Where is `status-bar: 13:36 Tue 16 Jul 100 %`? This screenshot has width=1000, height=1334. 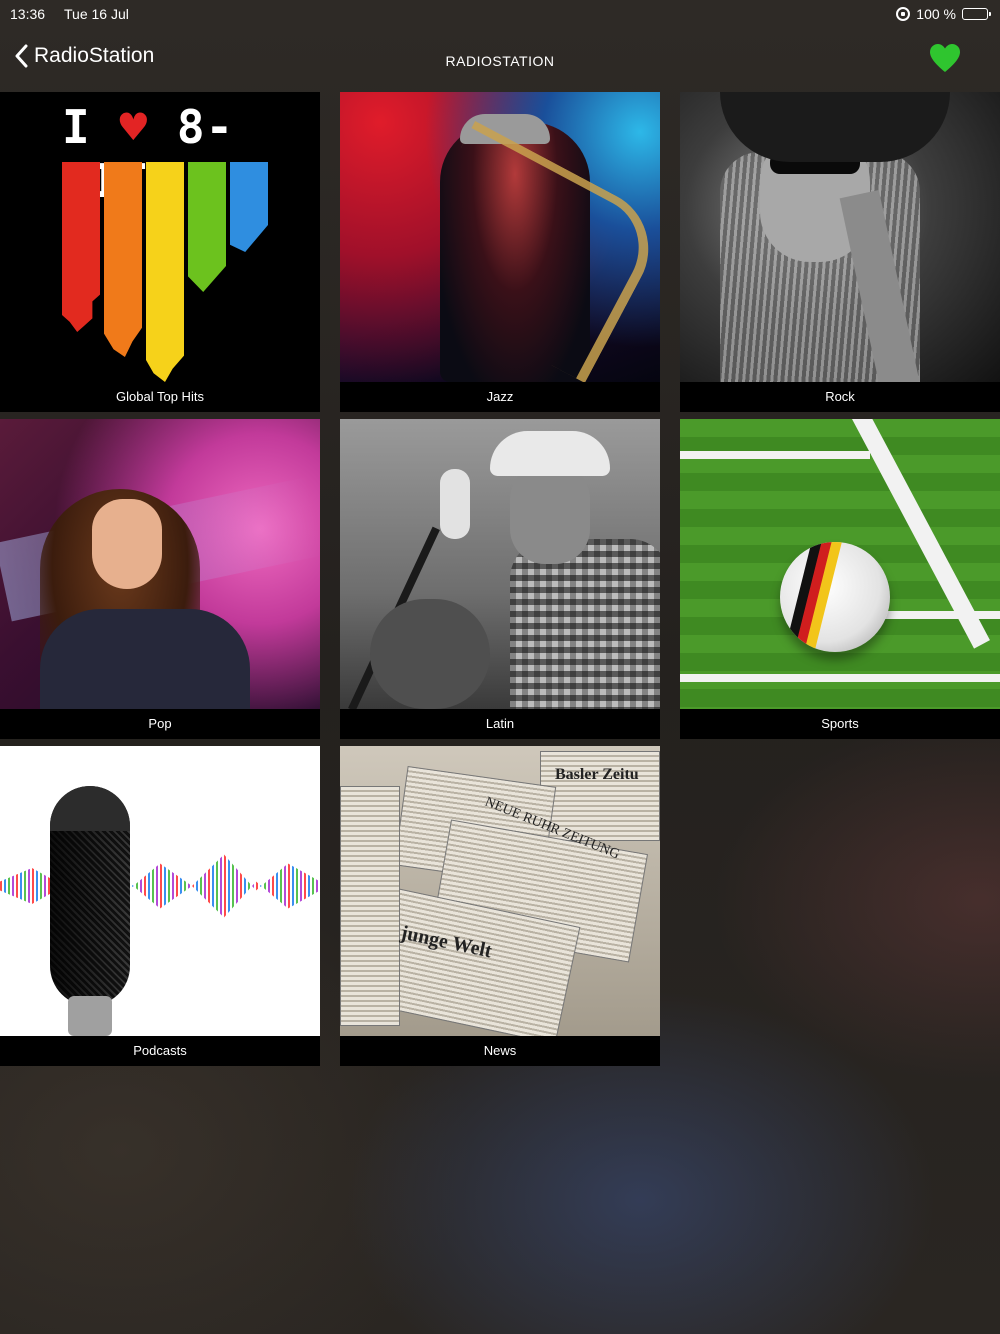
status-bar: 13:36 Tue 16 Jul 100 % is located at coordinates (500, 14).